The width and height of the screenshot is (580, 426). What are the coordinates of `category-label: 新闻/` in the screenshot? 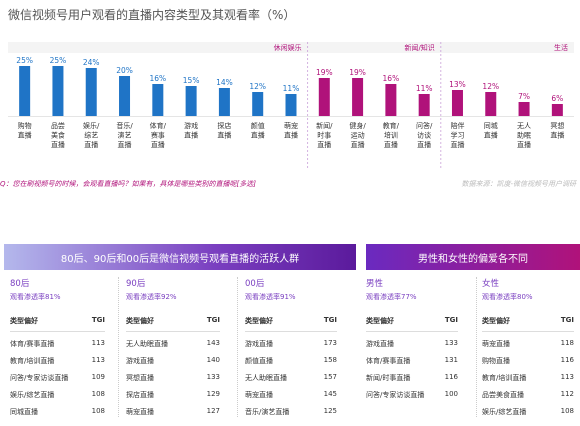 It's located at (324, 125).